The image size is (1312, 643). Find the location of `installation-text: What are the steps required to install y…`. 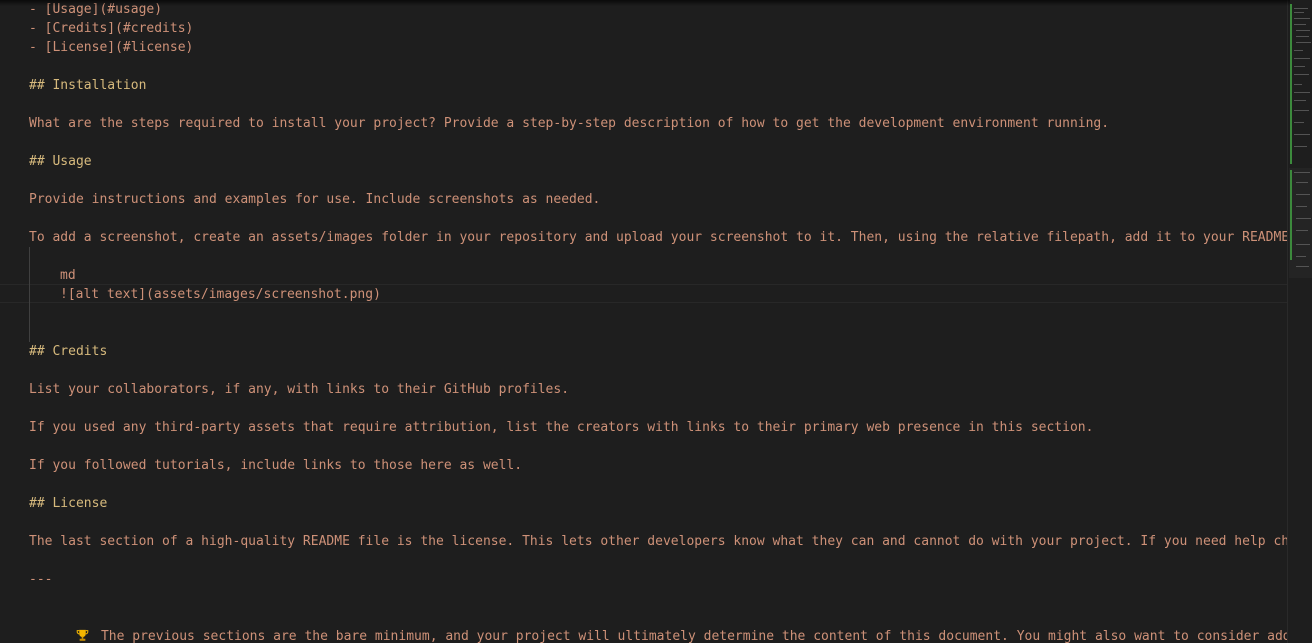

installation-text: What are the steps required to install y… is located at coordinates (569, 123).